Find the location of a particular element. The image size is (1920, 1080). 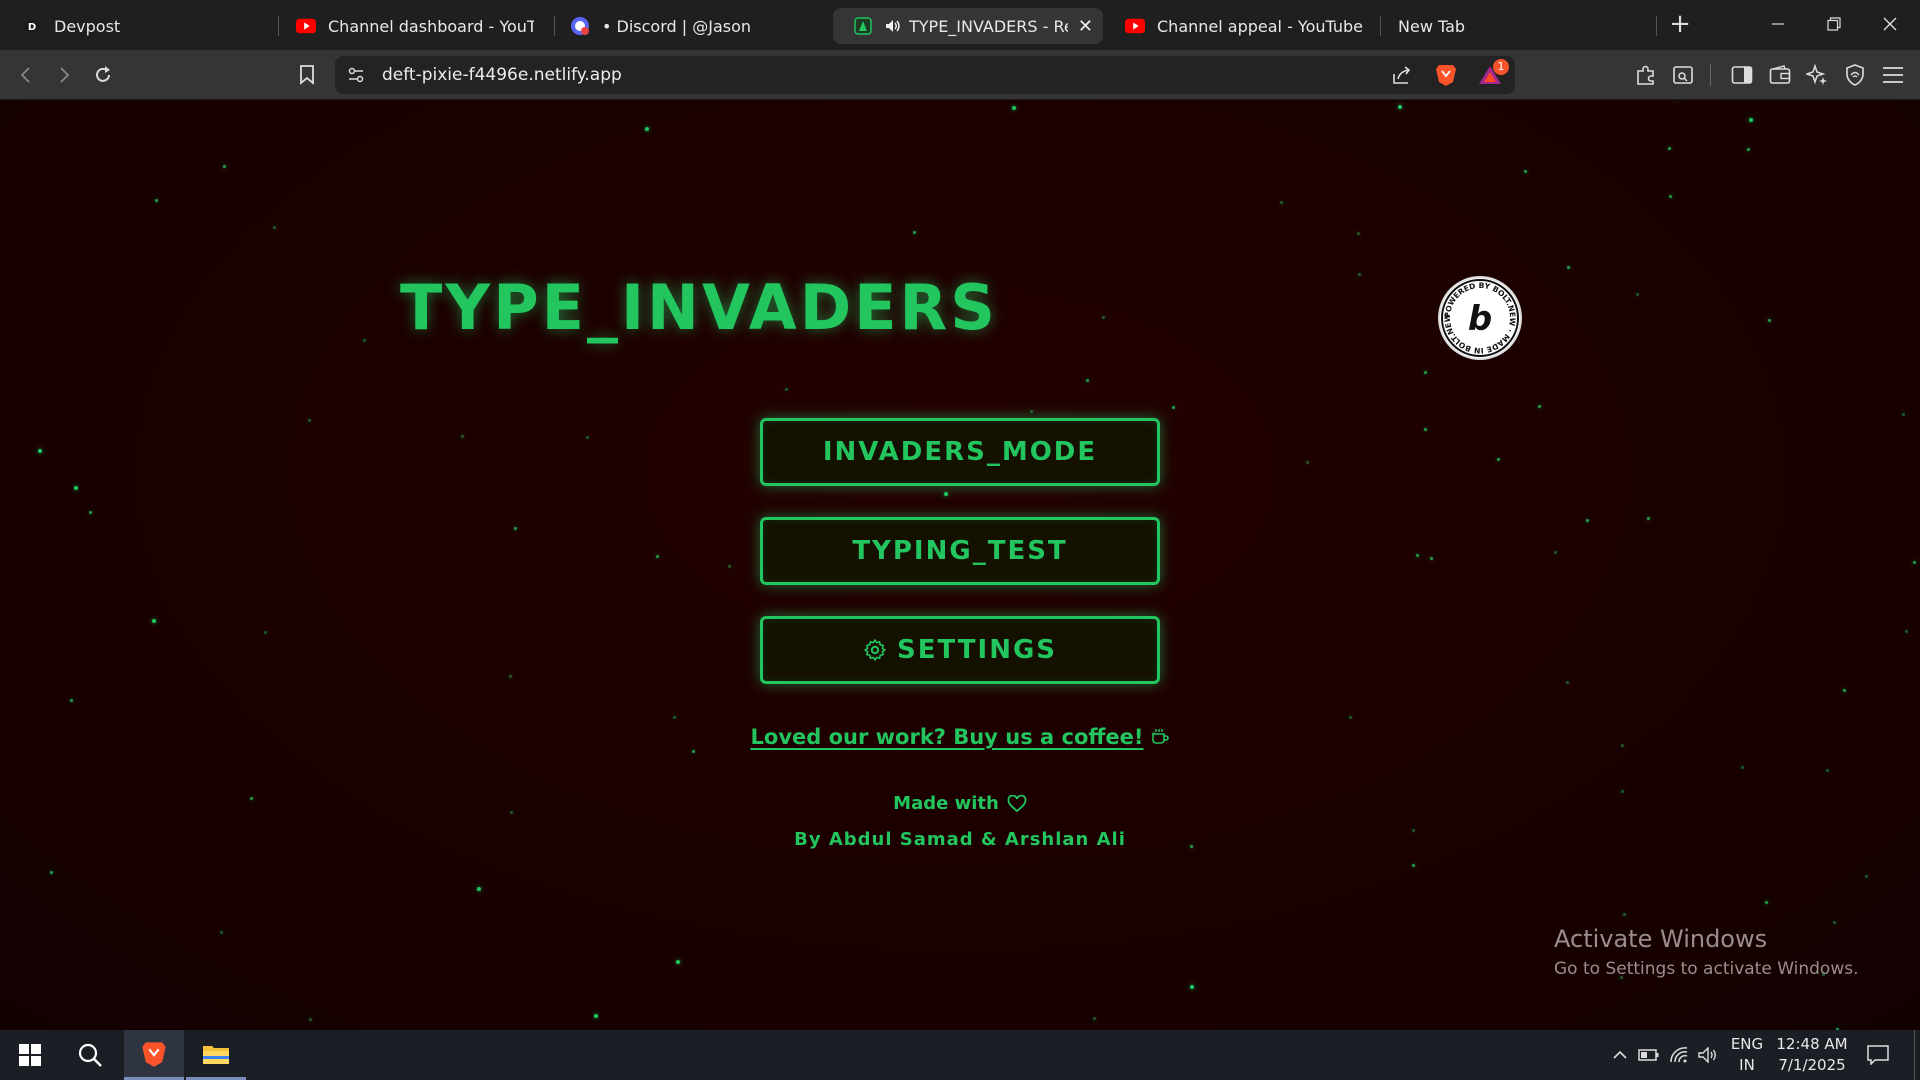

tab-type-invaders: TYPE_INVADERS - Retro ✕ is located at coordinates (968, 26).